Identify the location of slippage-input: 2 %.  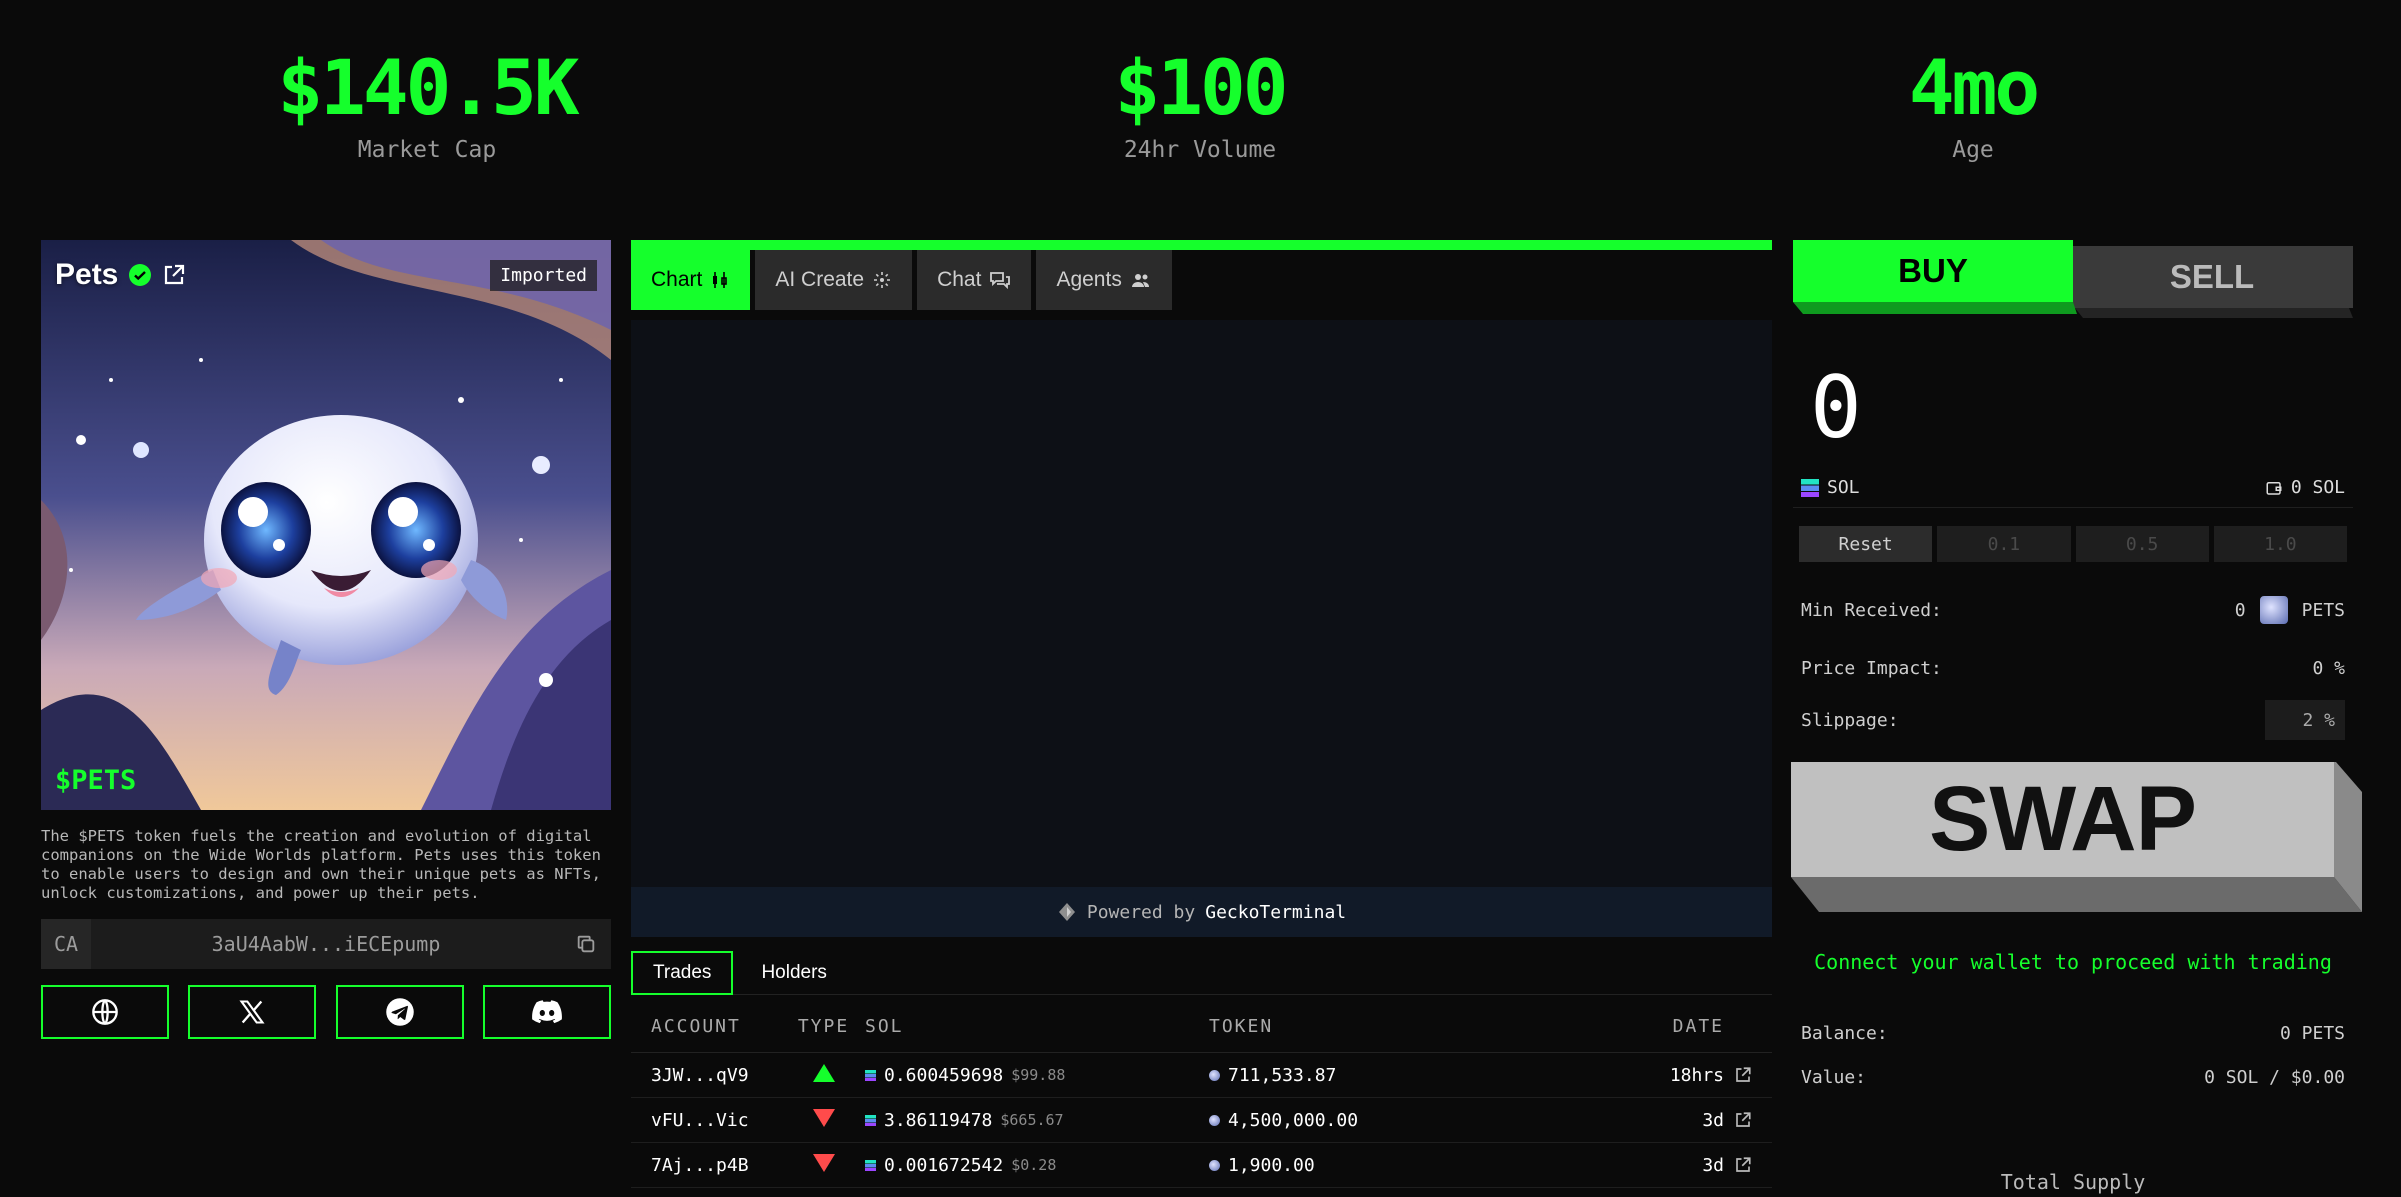
(2305, 720).